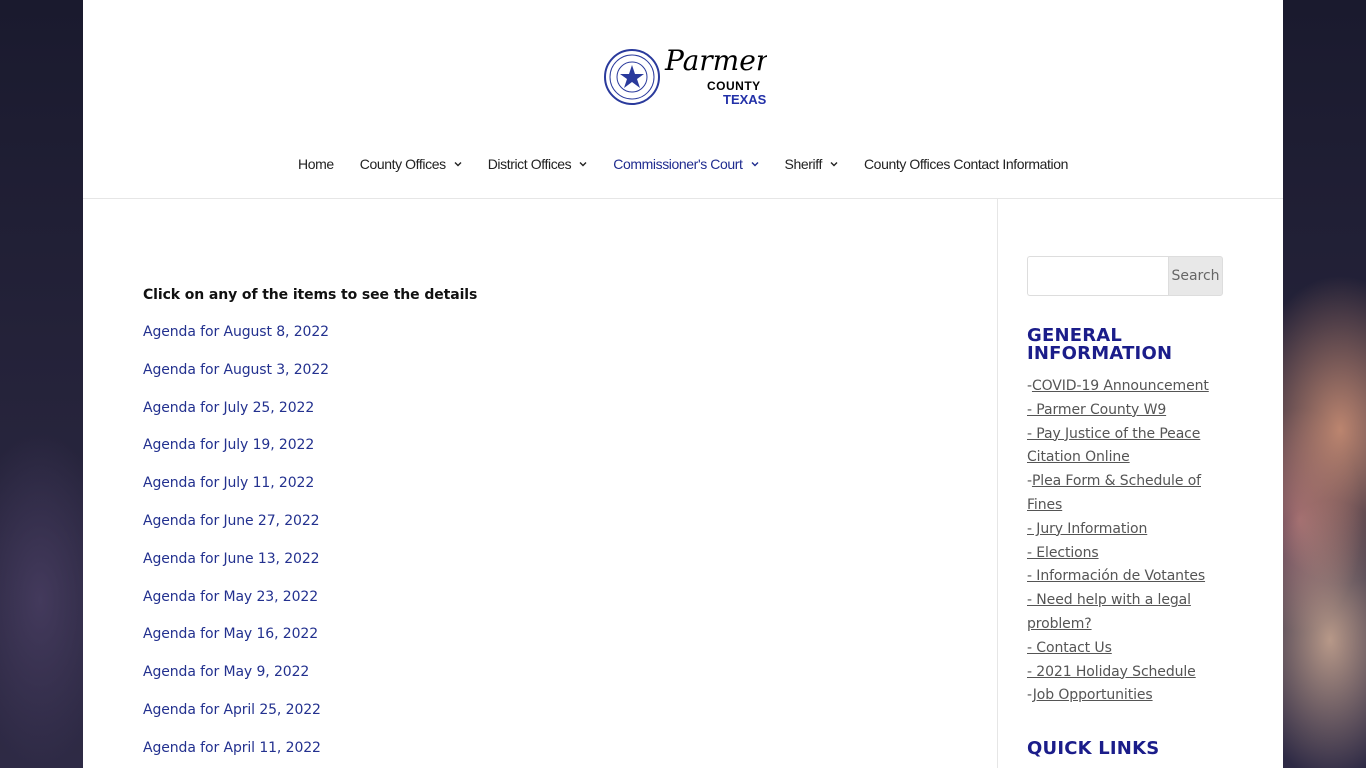 The height and width of the screenshot is (768, 1366). I want to click on agenda-link: Agenda for April 11, 2022, so click(232, 748).